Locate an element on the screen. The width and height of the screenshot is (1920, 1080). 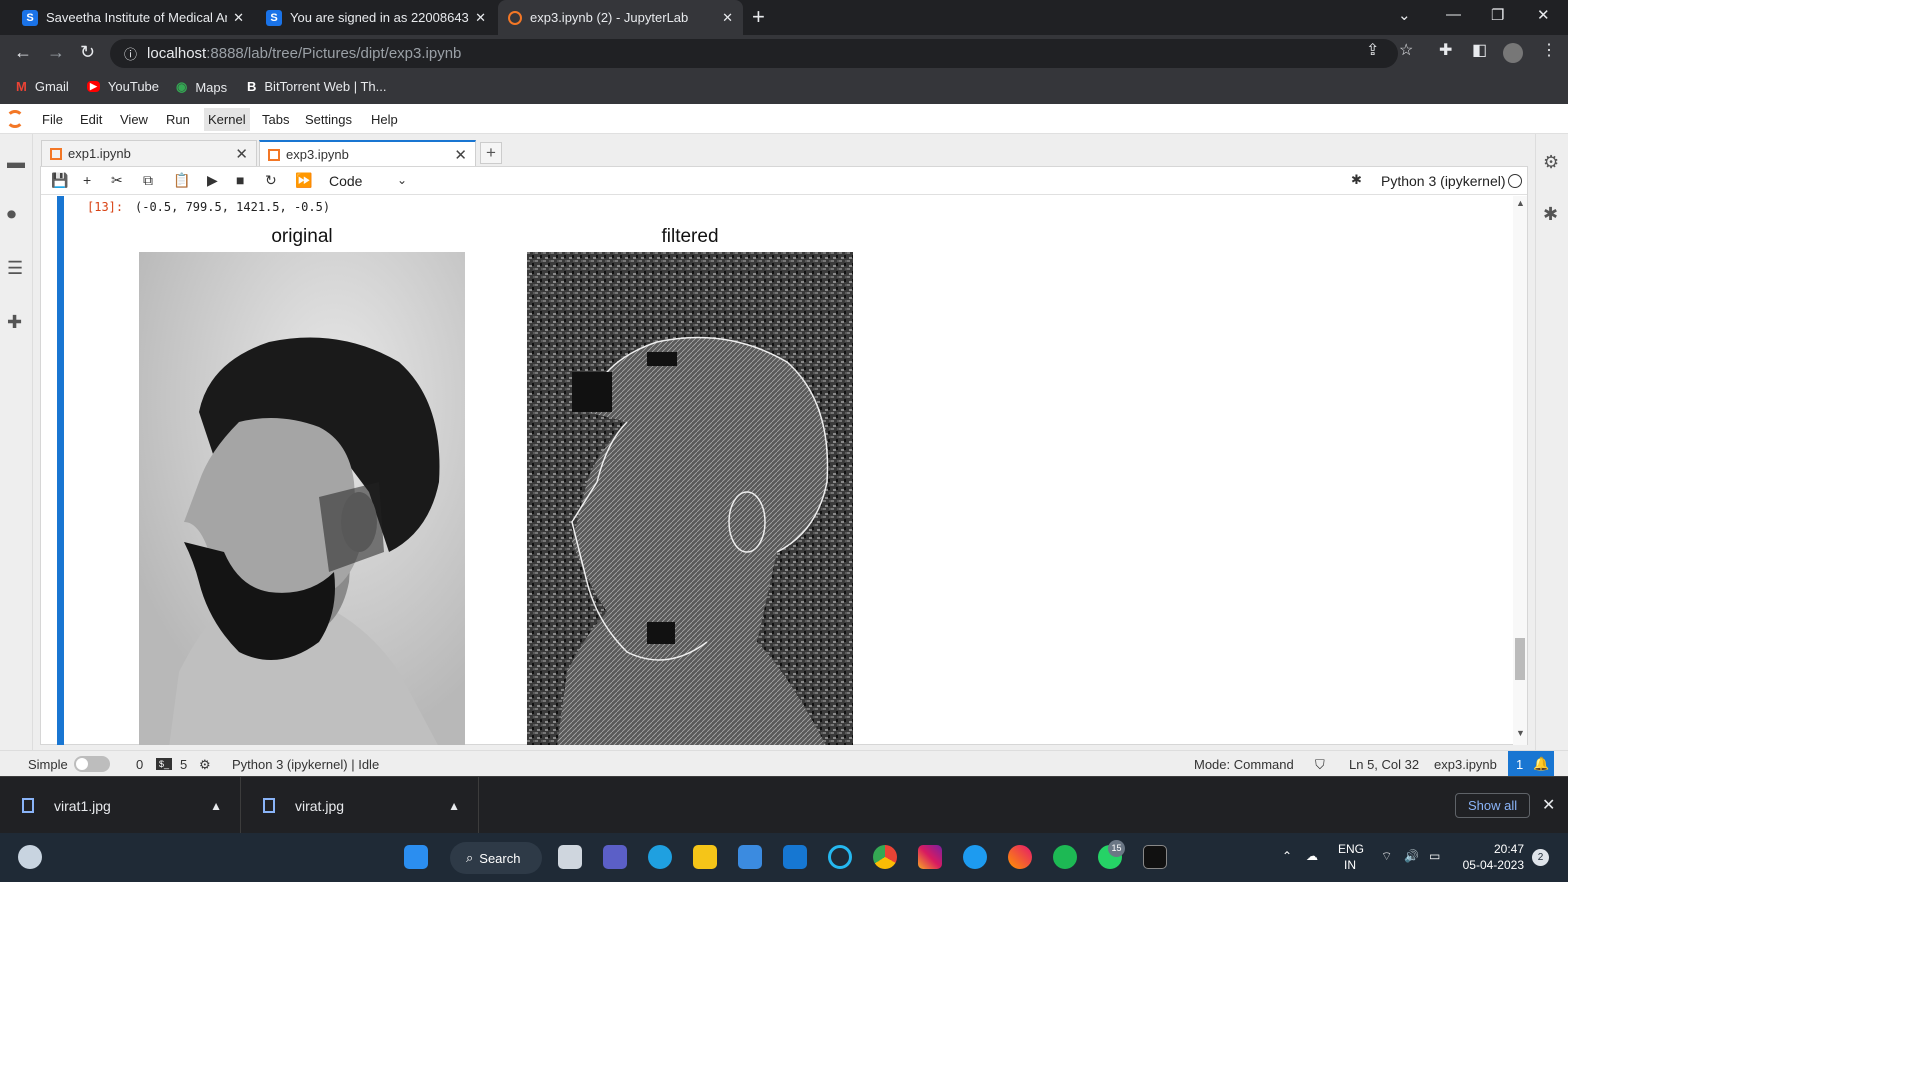
browser-tab-signed-in: S You are signed in as 22008643 ✕ is located at coordinates (376, 17).